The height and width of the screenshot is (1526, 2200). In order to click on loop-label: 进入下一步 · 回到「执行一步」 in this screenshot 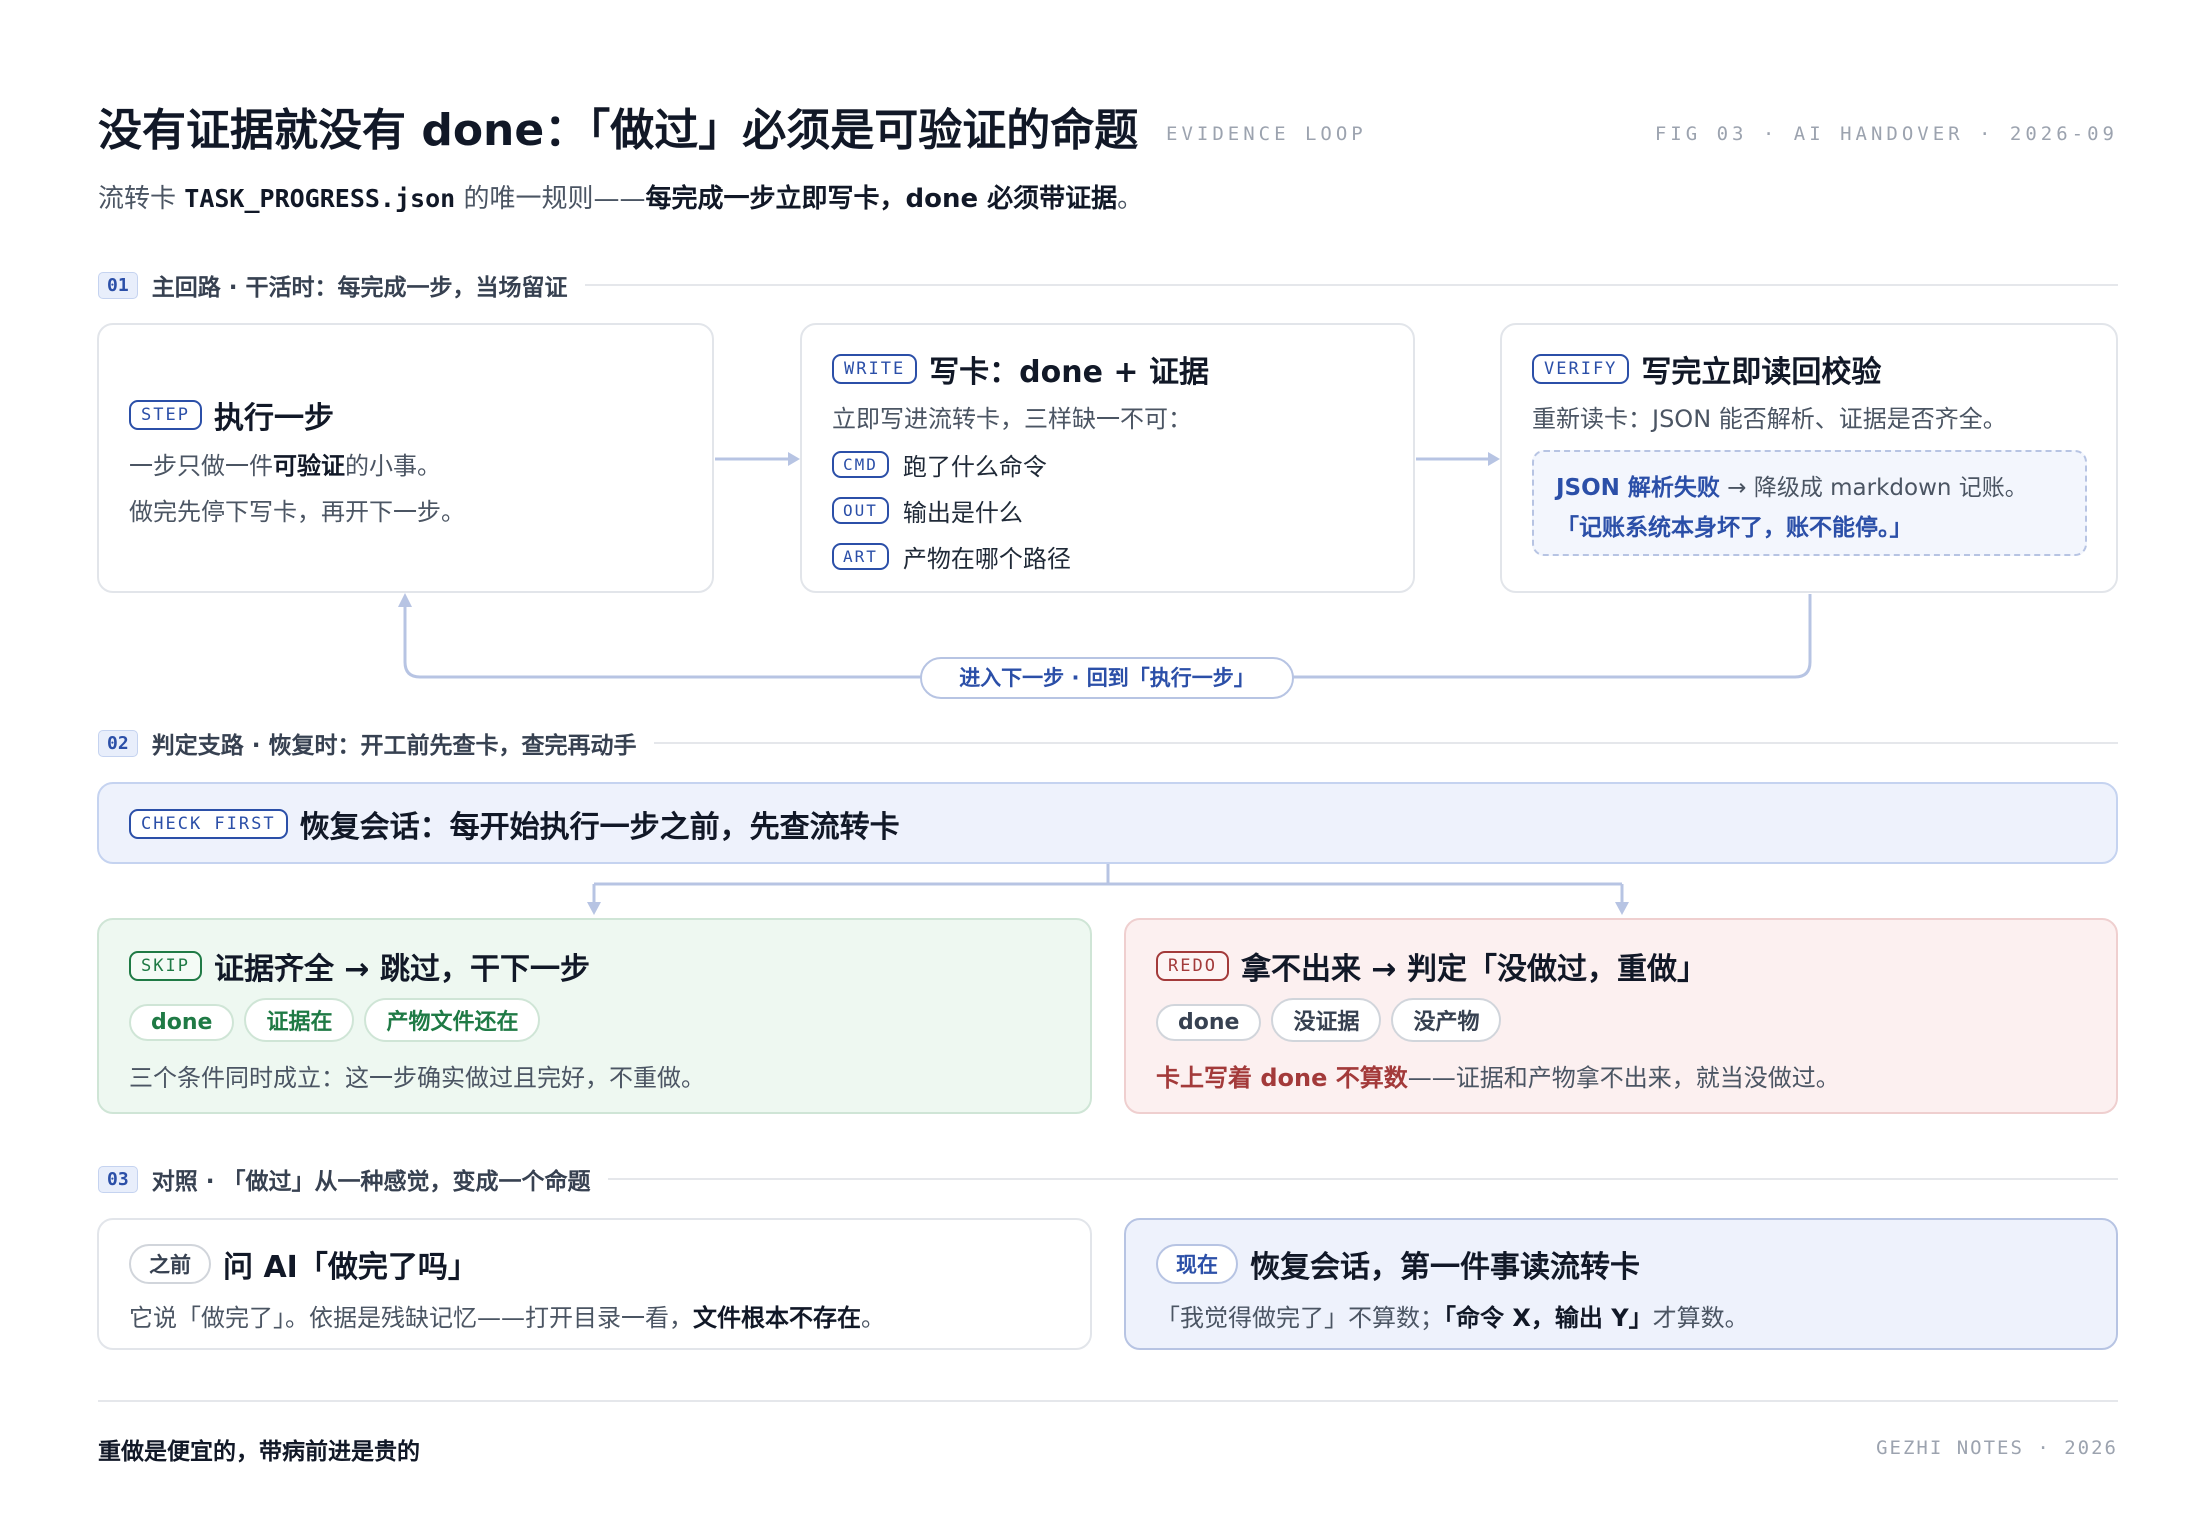, I will do `click(1107, 678)`.